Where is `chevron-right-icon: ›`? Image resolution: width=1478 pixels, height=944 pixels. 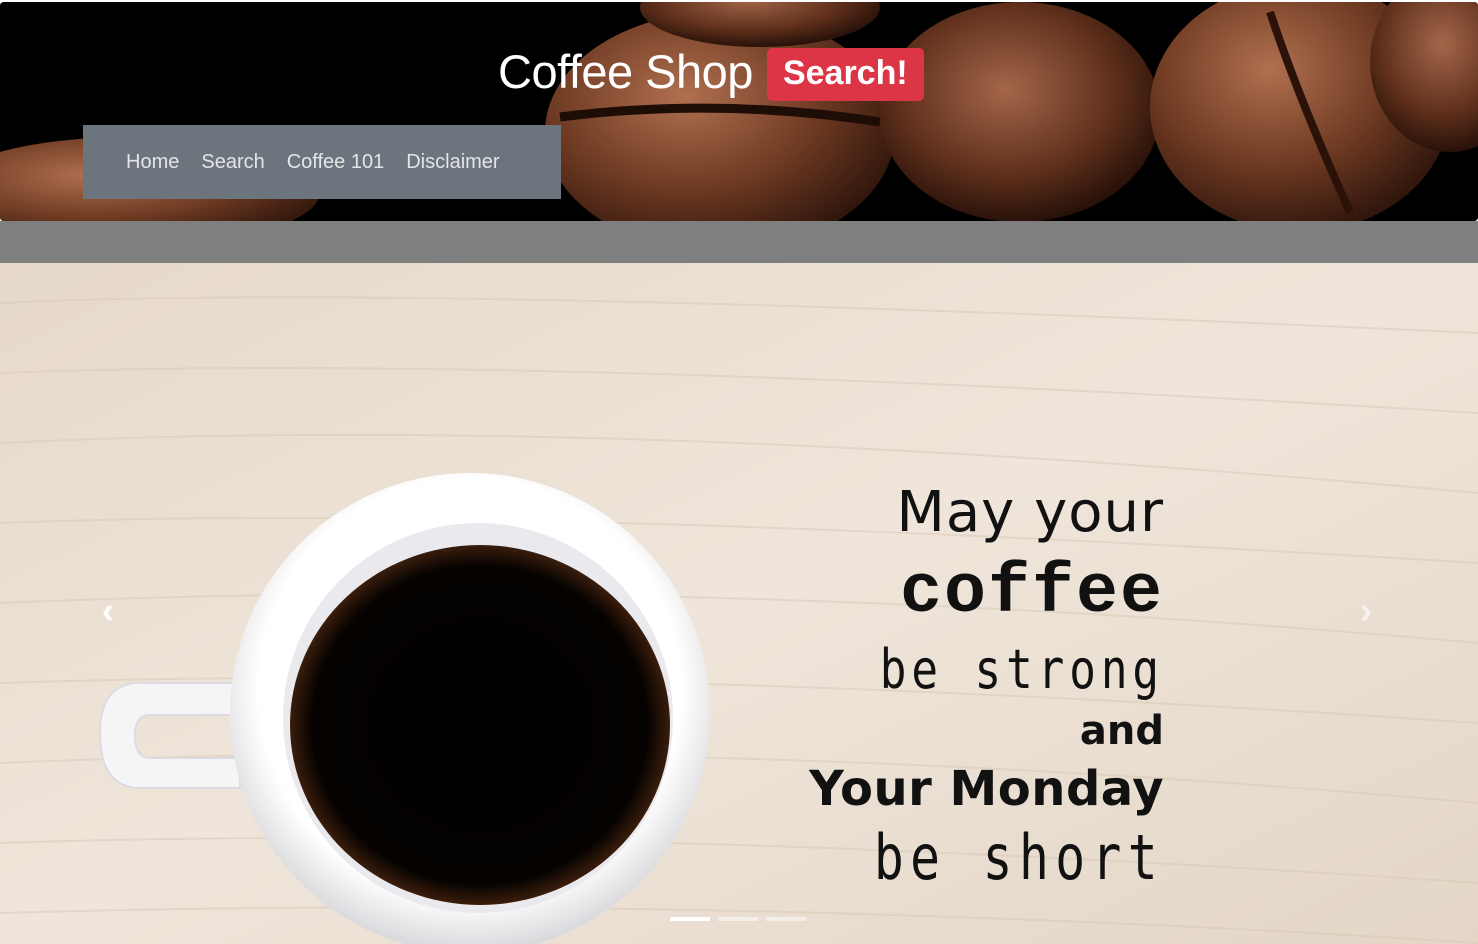
chevron-right-icon: › is located at coordinates (1366, 610).